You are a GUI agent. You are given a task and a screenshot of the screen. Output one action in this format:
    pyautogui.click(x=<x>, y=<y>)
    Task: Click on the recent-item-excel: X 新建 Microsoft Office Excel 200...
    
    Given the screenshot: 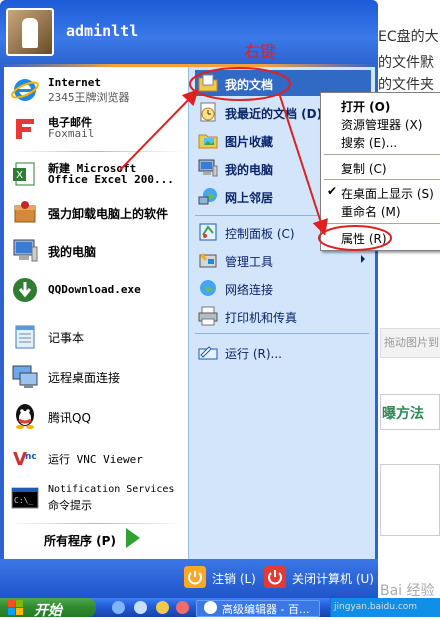 What is the action you would take?
    pyautogui.click(x=98, y=175)
    